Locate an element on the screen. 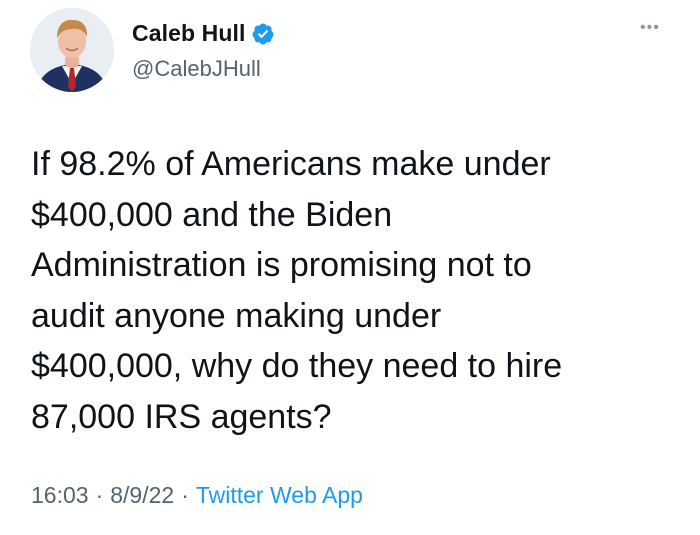 The height and width of the screenshot is (535, 700). tweet-text-line: 87,000 IRS agents? is located at coordinates (181, 416).